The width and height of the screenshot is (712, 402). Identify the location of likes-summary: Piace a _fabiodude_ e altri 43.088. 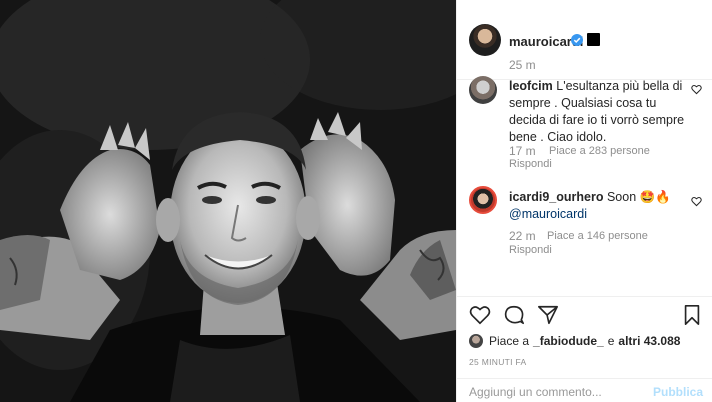
(576, 341).